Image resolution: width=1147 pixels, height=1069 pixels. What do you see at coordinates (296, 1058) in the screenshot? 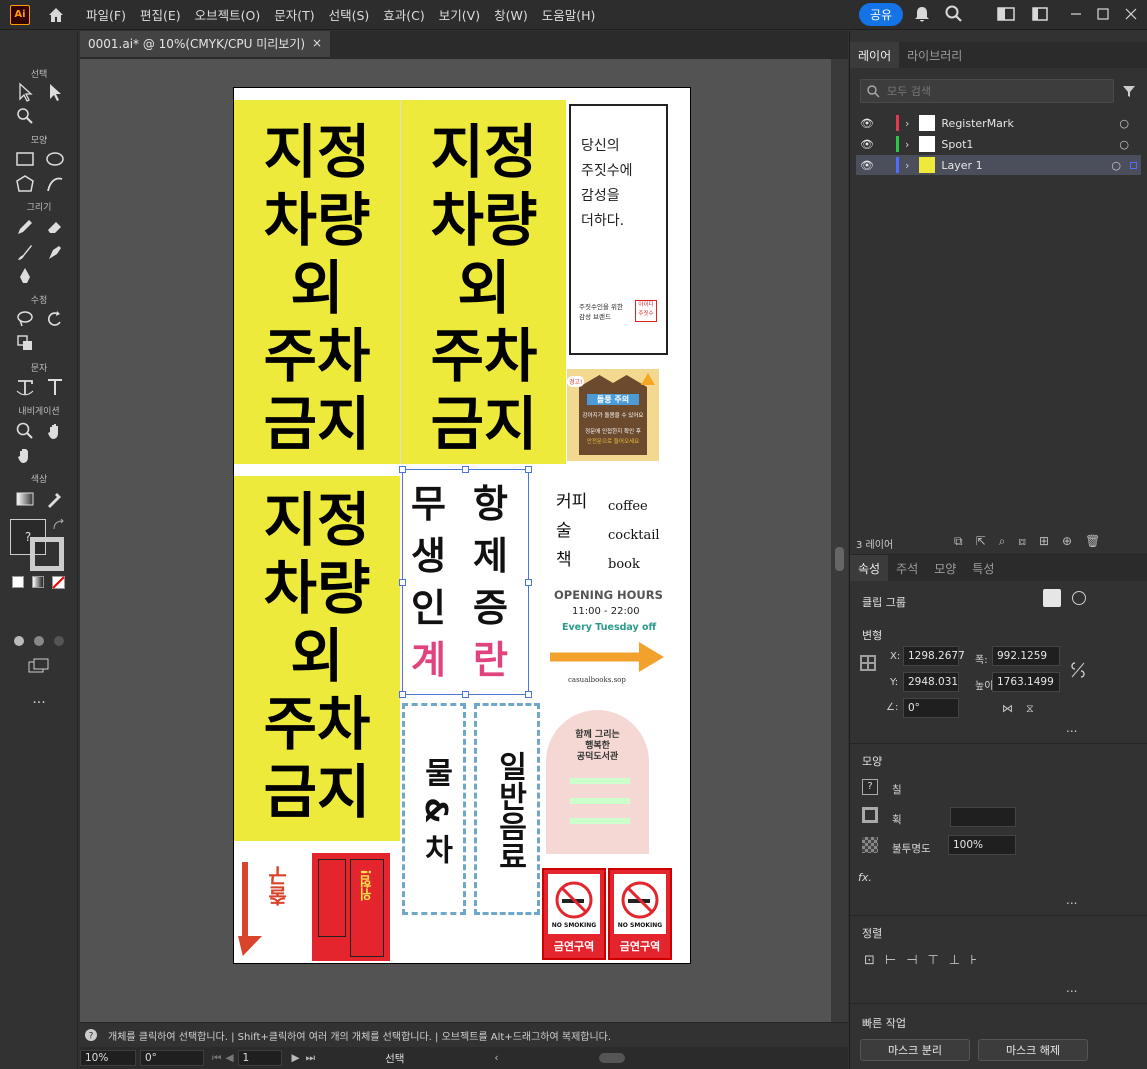
I see `next-artboard-icon: ▶` at bounding box center [296, 1058].